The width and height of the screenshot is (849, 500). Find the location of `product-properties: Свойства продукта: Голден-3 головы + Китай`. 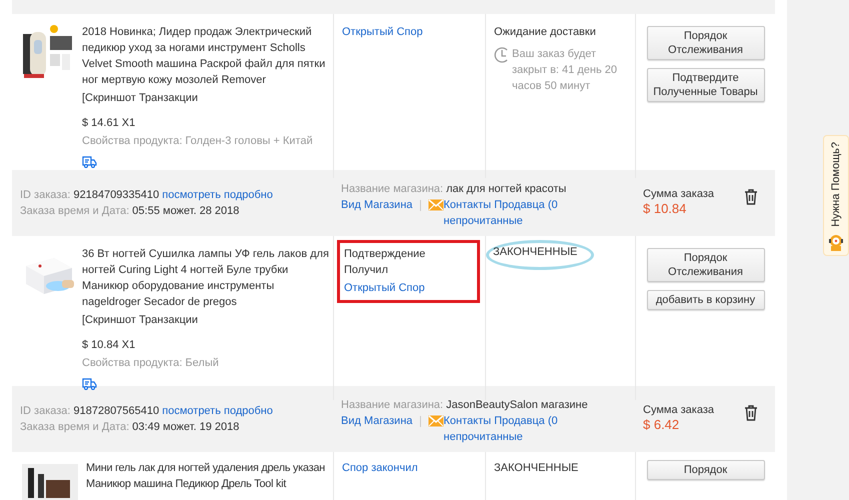

product-properties: Свойства продукта: Голден-3 головы + Китай is located at coordinates (197, 141).